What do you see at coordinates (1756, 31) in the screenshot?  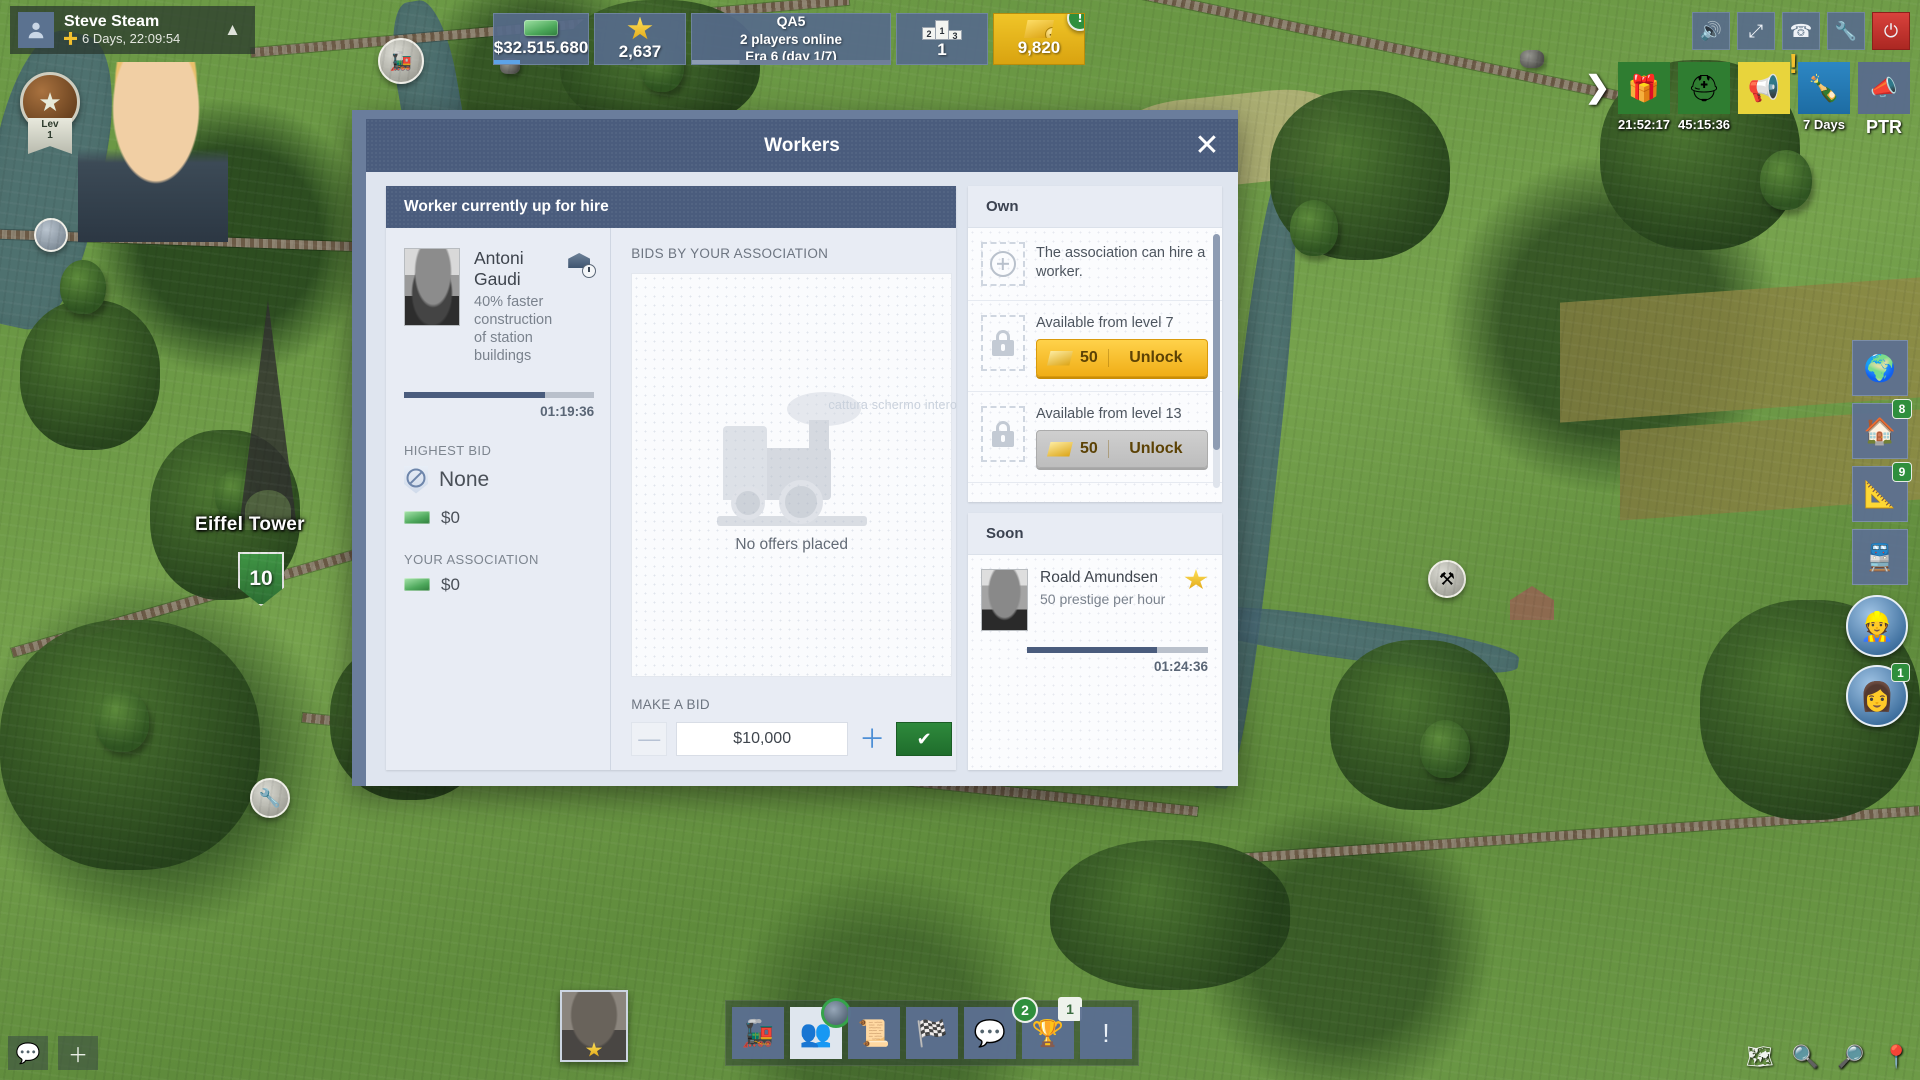 I see `fullscreen-icon: ⤢` at bounding box center [1756, 31].